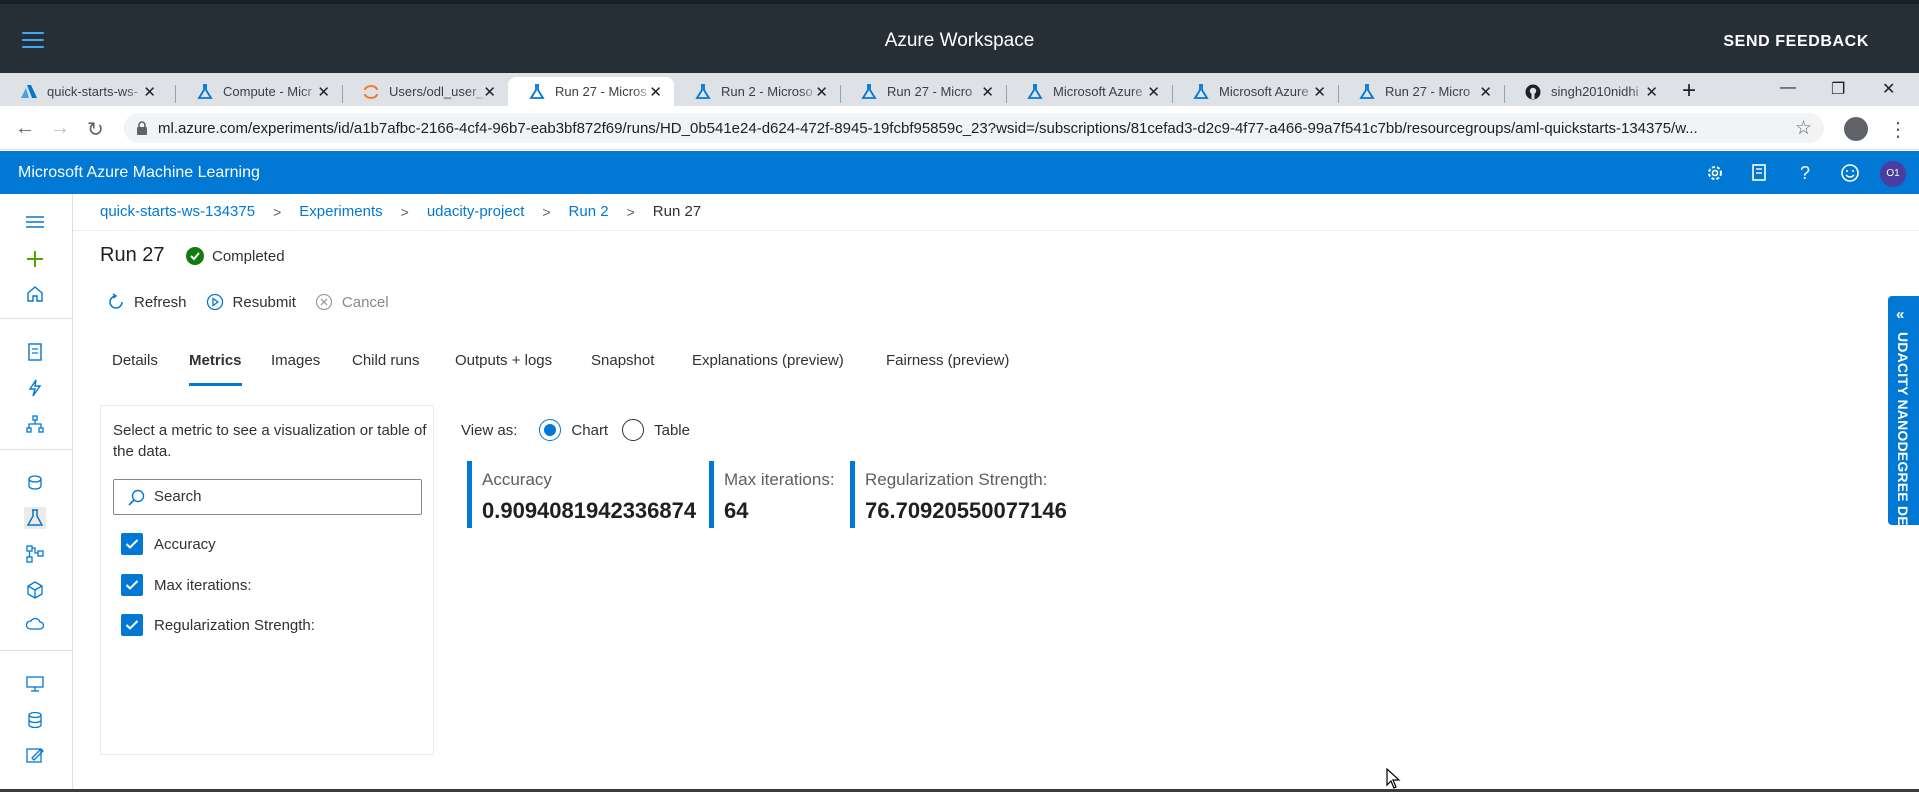 Image resolution: width=1919 pixels, height=795 pixels. What do you see at coordinates (35, 755) in the screenshot?
I see `data-labeling-icon` at bounding box center [35, 755].